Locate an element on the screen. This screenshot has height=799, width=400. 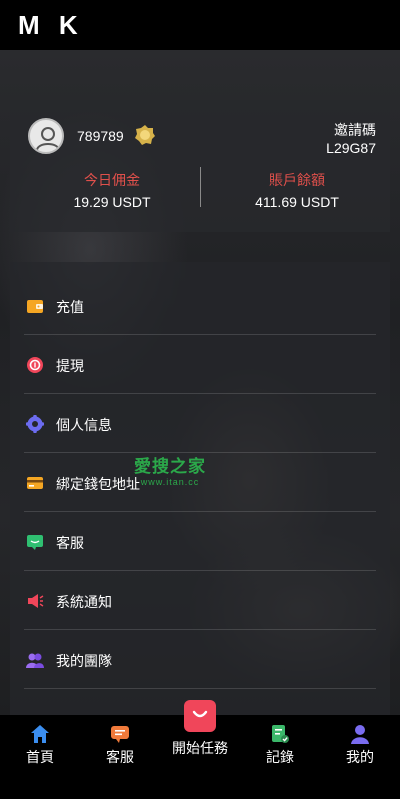
account-balance: 賬戶餘額 411.69 USDT is located at coordinates (297, 190).